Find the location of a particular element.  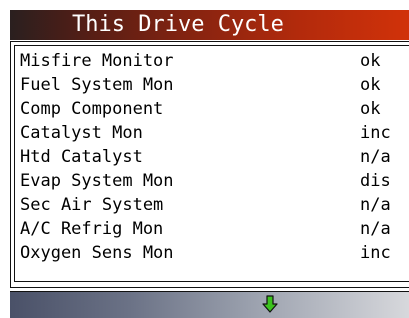

list-item-evap-system-mon: Evap System Mon dis is located at coordinates (214, 181).